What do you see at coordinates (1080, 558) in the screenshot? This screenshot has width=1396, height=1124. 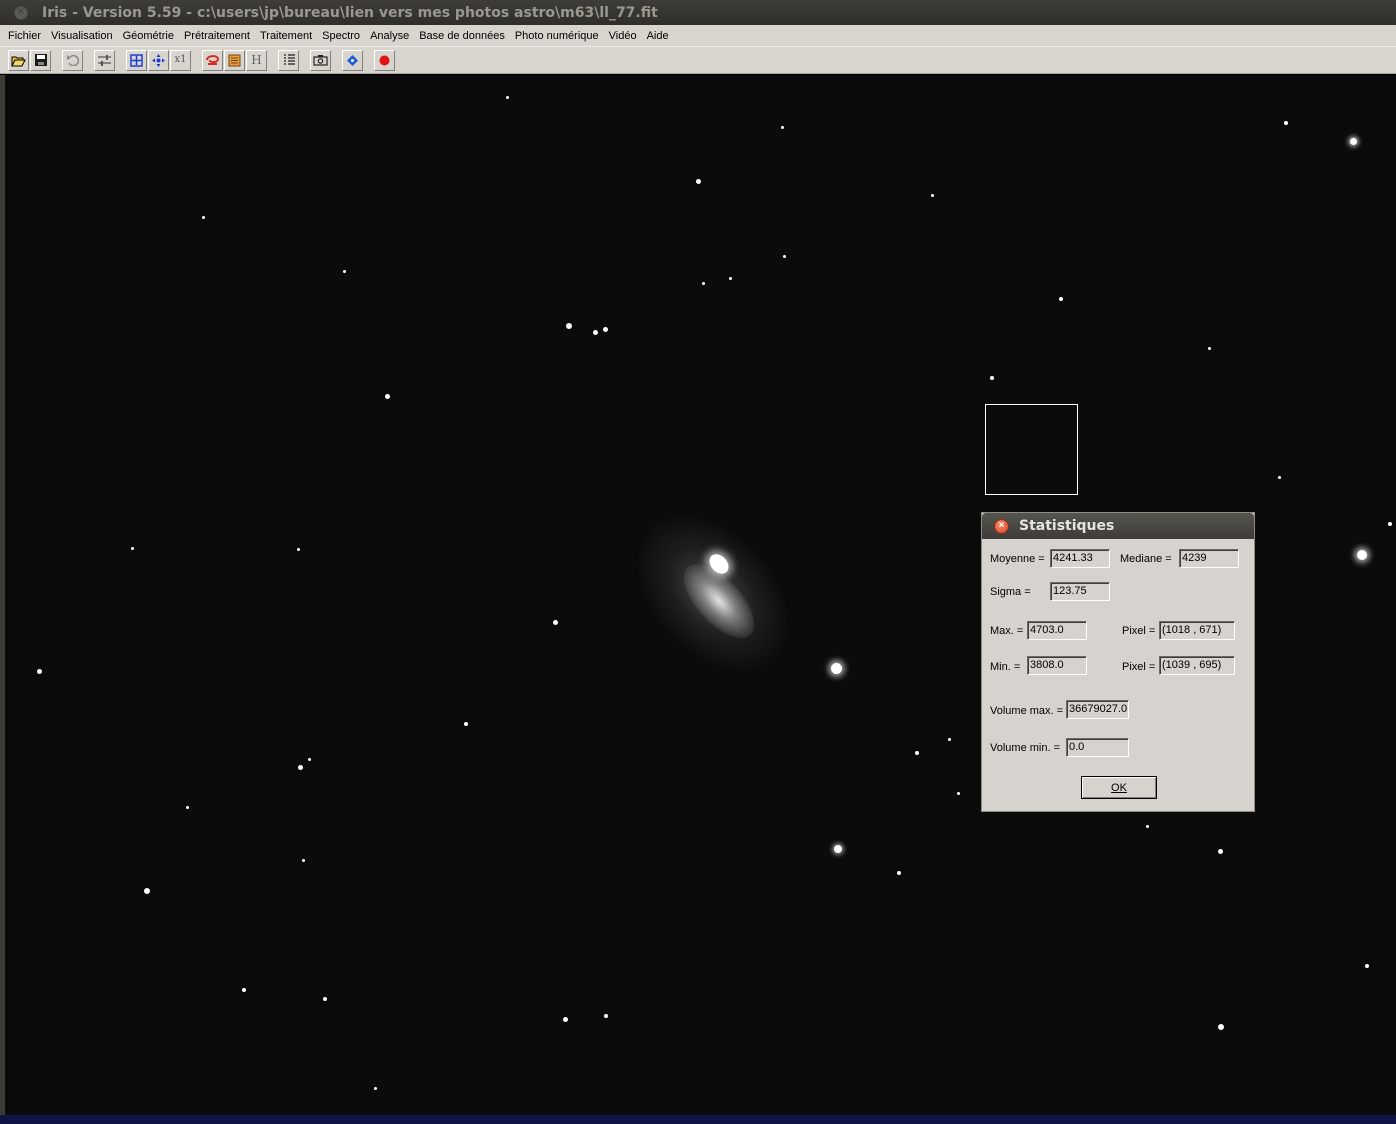 I see `moyenne-field: 4241.33` at bounding box center [1080, 558].